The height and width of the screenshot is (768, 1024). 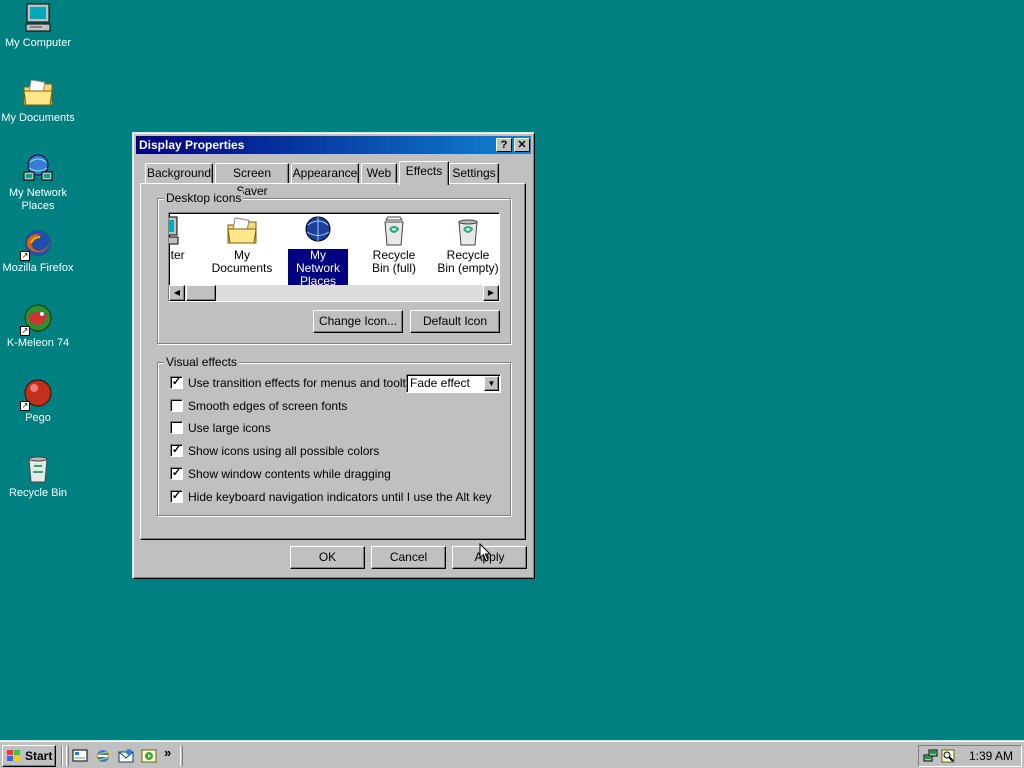 I want to click on help-button: ?, so click(x=504, y=145).